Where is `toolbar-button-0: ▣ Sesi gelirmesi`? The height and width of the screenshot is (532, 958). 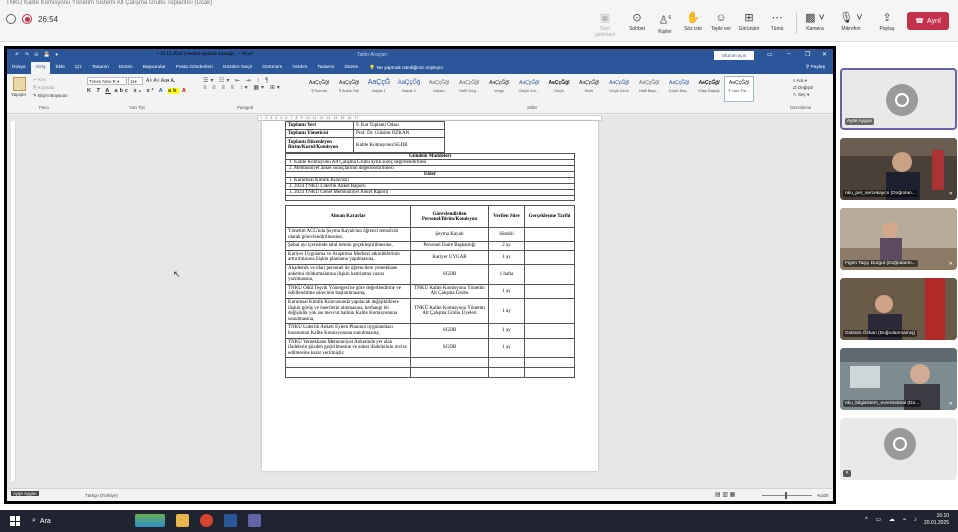
toolbar-button-0: ▣ Sesi gelirmesi is located at coordinates (605, 24).